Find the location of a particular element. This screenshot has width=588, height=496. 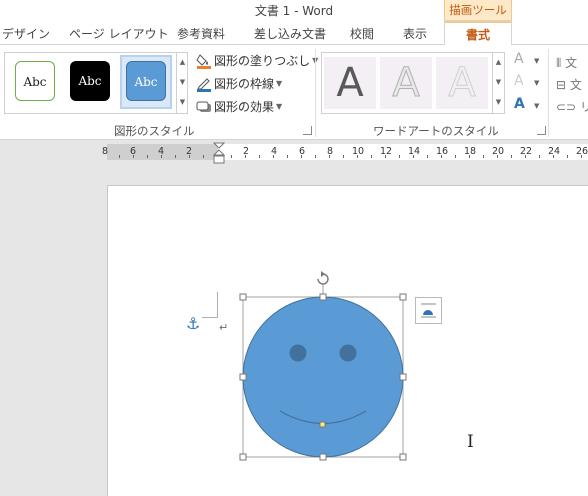

shape-styles-scroll: ▲ ▼ ▼ is located at coordinates (182, 83).